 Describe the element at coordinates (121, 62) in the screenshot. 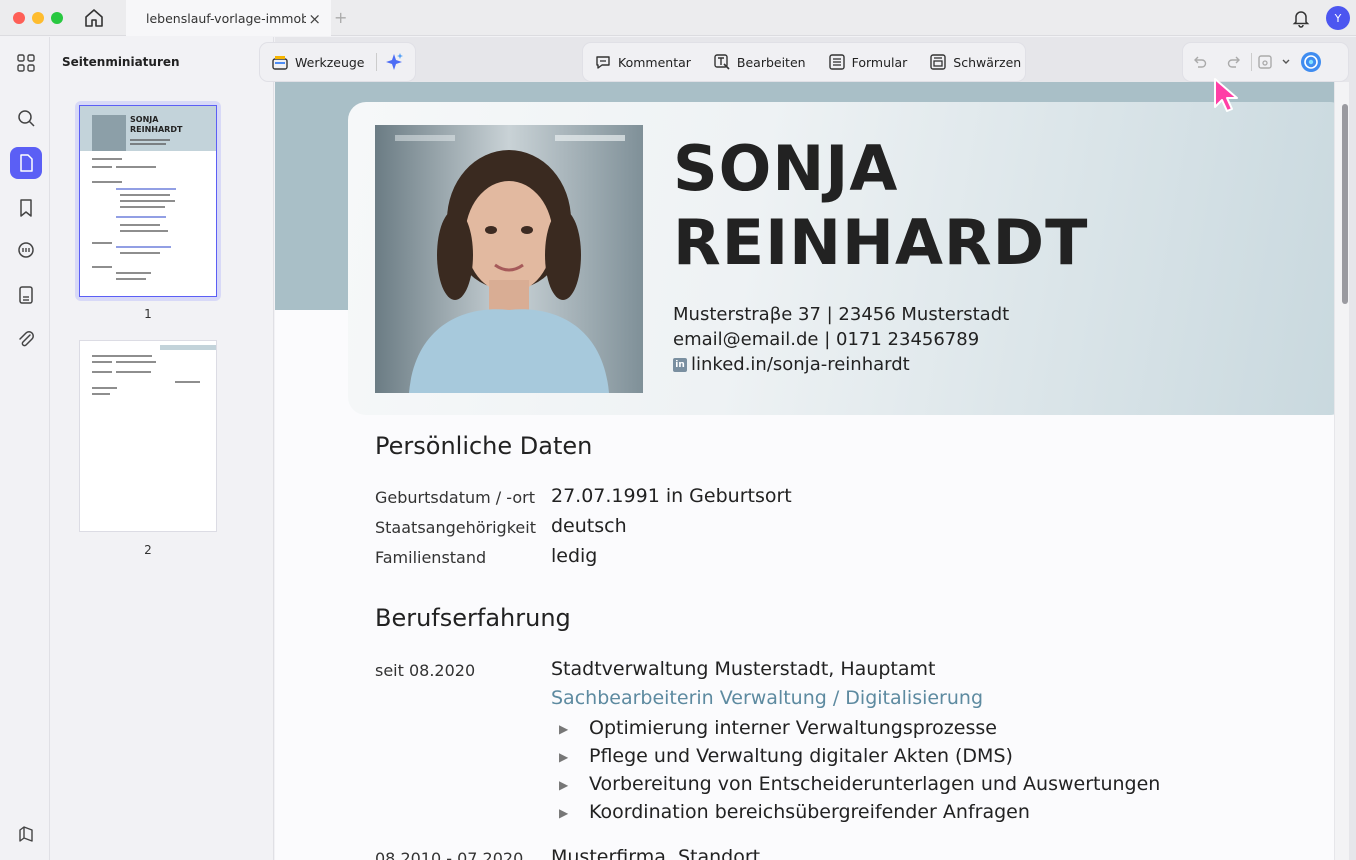

I see `panel-title: Seitenminiaturen` at that location.